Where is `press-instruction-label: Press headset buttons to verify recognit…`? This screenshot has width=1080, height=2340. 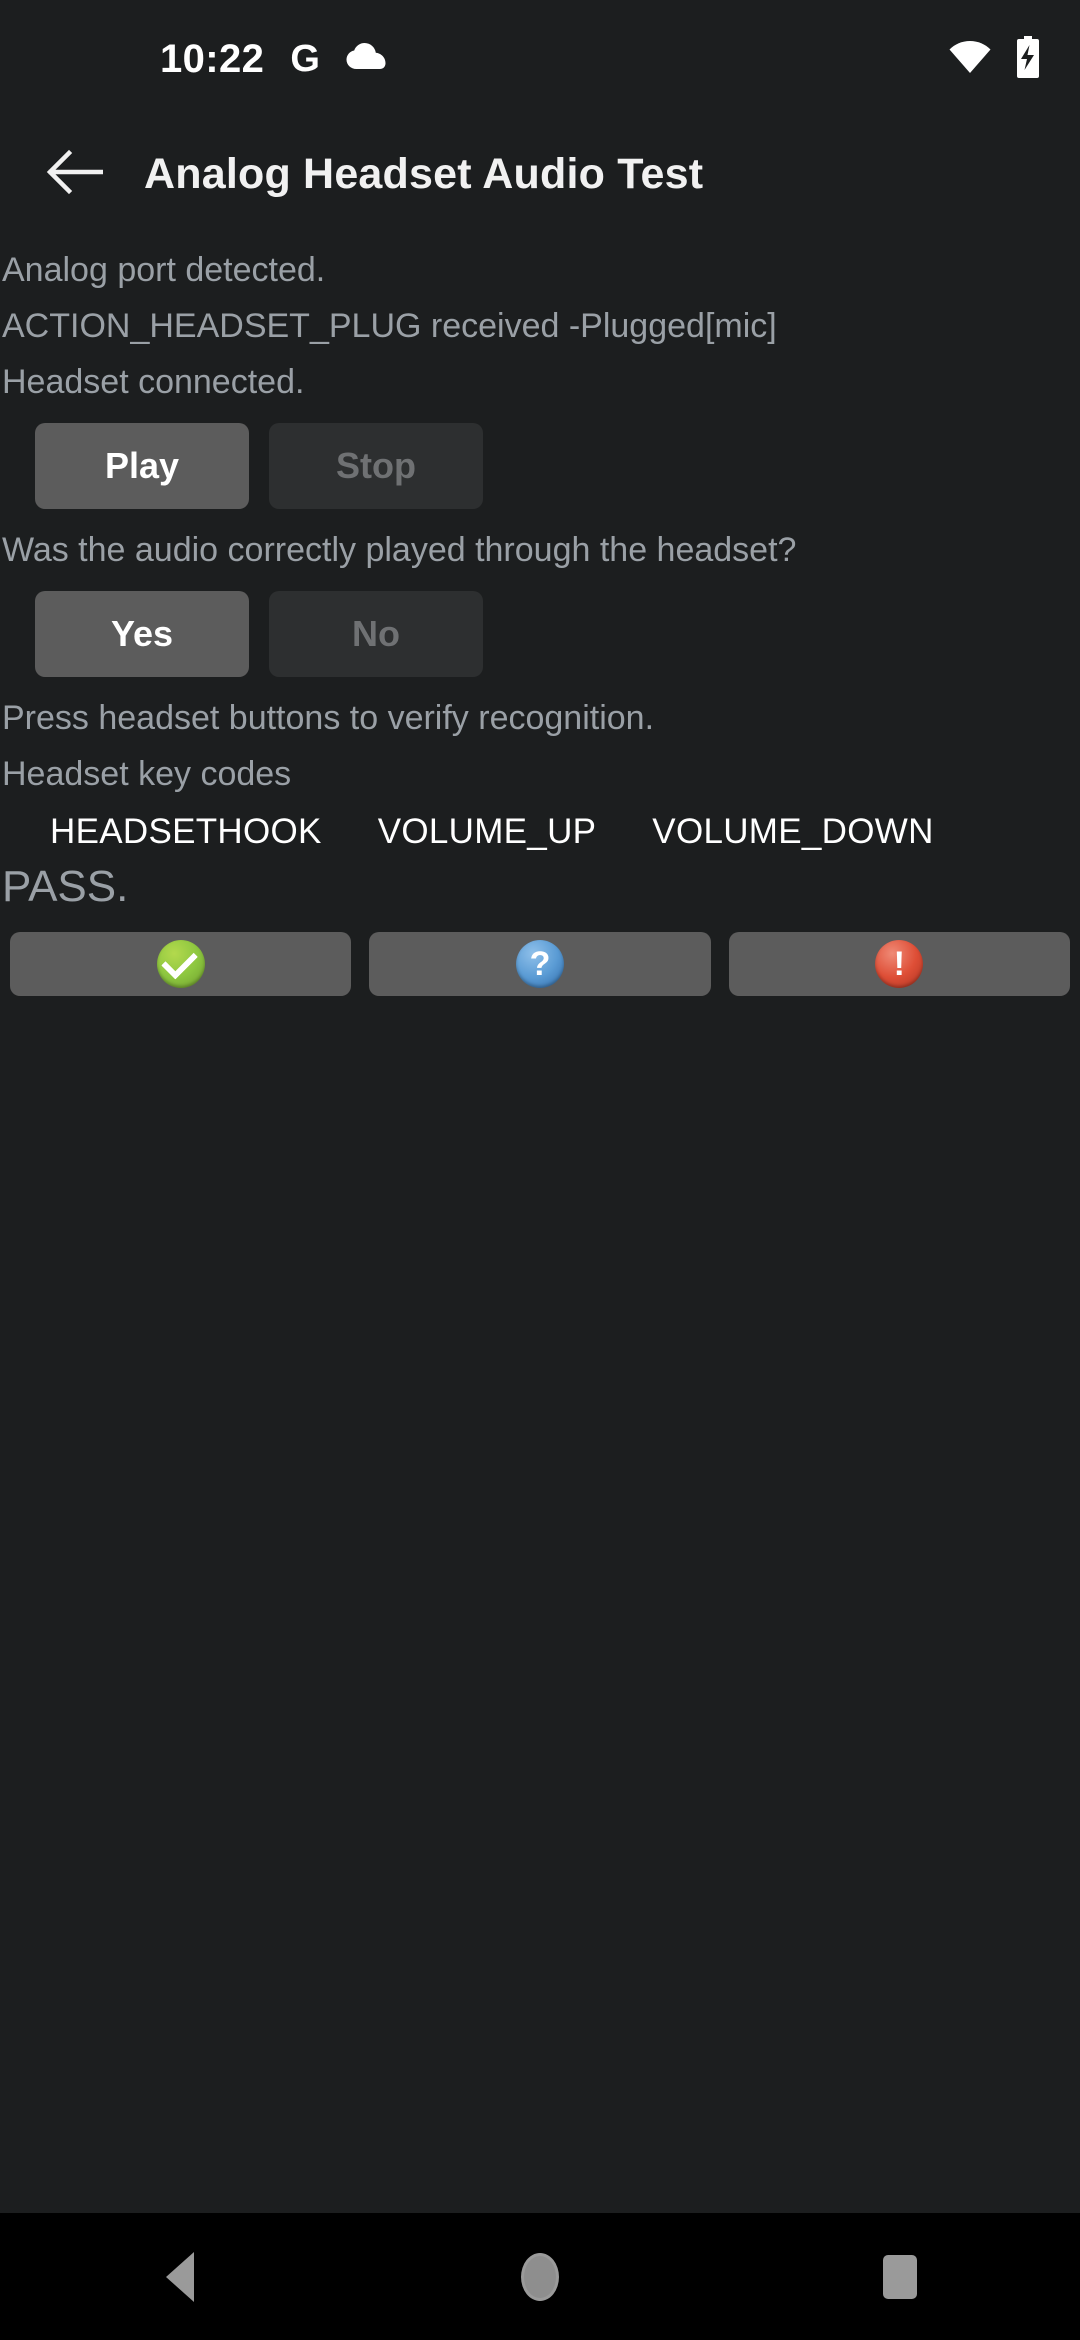
press-instruction-label: Press headset buttons to verify recognit… is located at coordinates (328, 718).